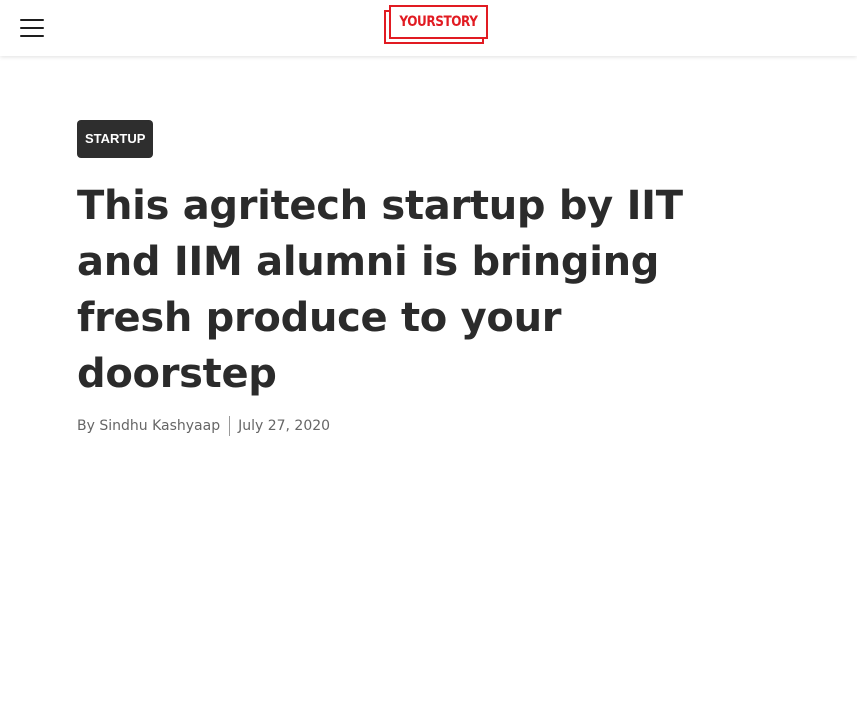  What do you see at coordinates (427, 426) in the screenshot?
I see `article-meta: By Sindhu Kashyaap July 27, 2020` at bounding box center [427, 426].